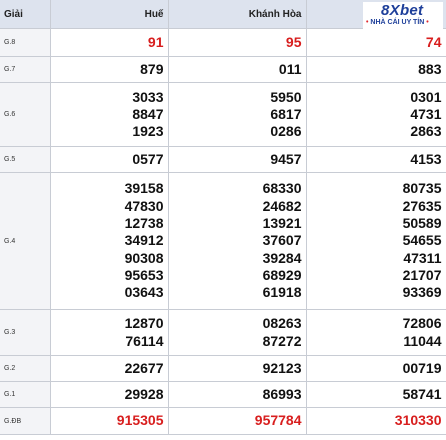 Image resolution: width=446 pixels, height=440 pixels. I want to click on prize-row: G.7 879 011 883, so click(223, 69).